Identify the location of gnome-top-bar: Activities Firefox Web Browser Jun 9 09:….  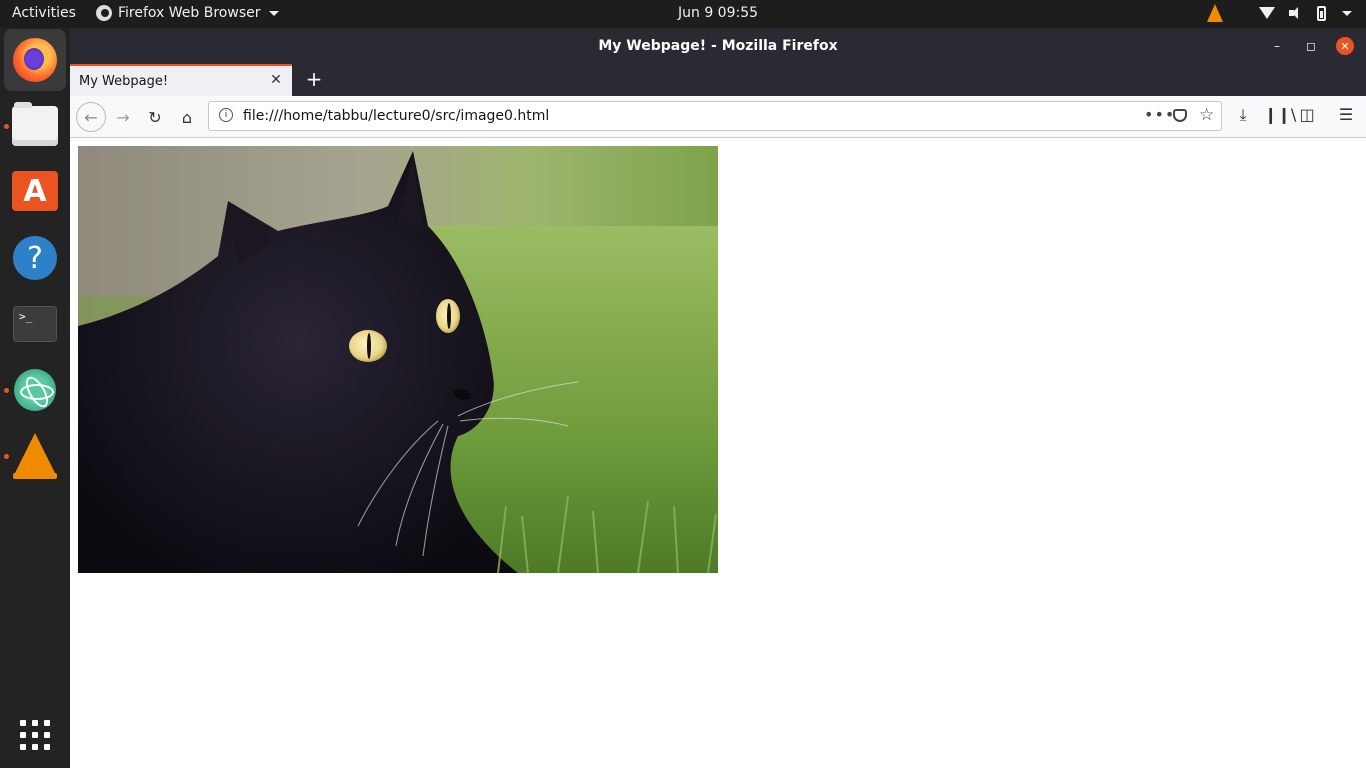
(683, 14).